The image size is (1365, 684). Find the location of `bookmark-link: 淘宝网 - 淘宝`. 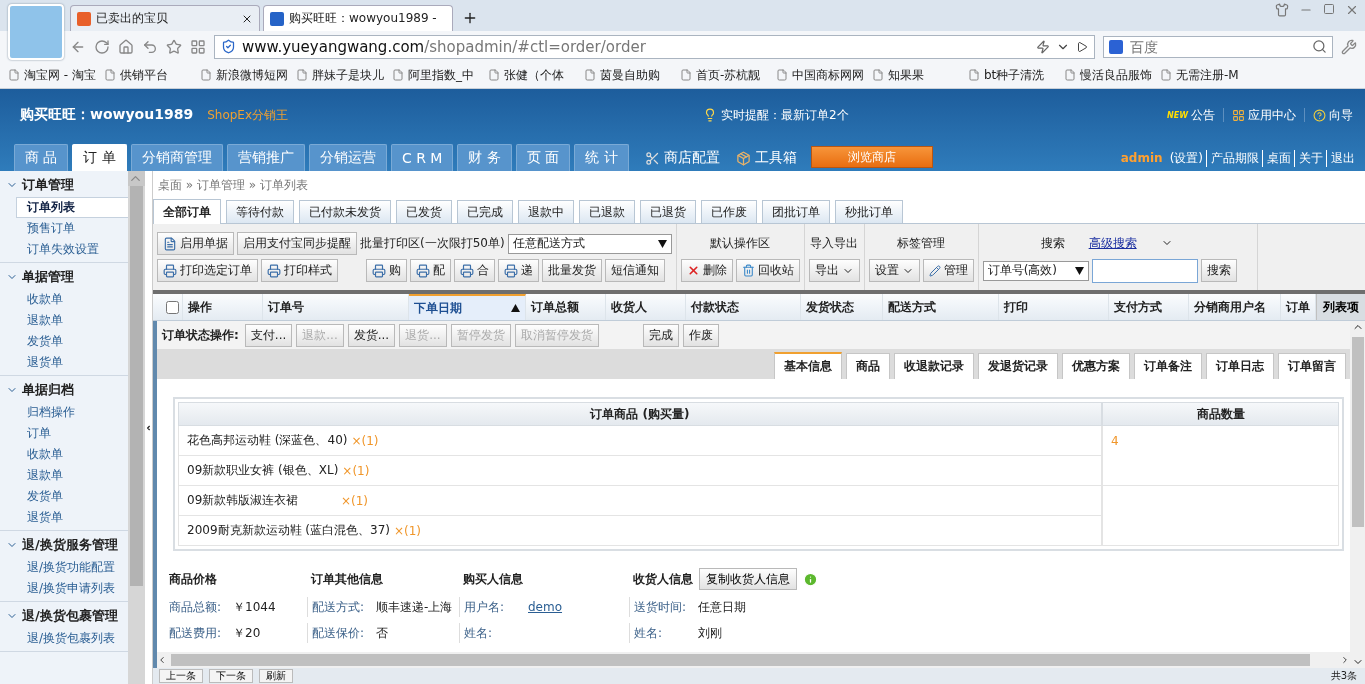

bookmark-link: 淘宝网 - 淘宝 is located at coordinates (54, 75).